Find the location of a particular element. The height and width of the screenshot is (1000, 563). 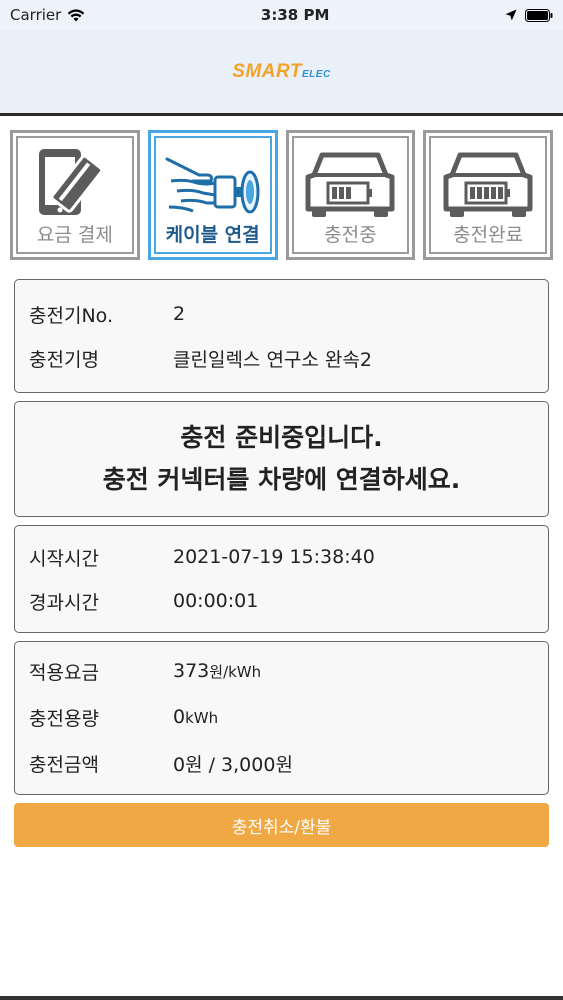

bottom-bar is located at coordinates (281, 998).